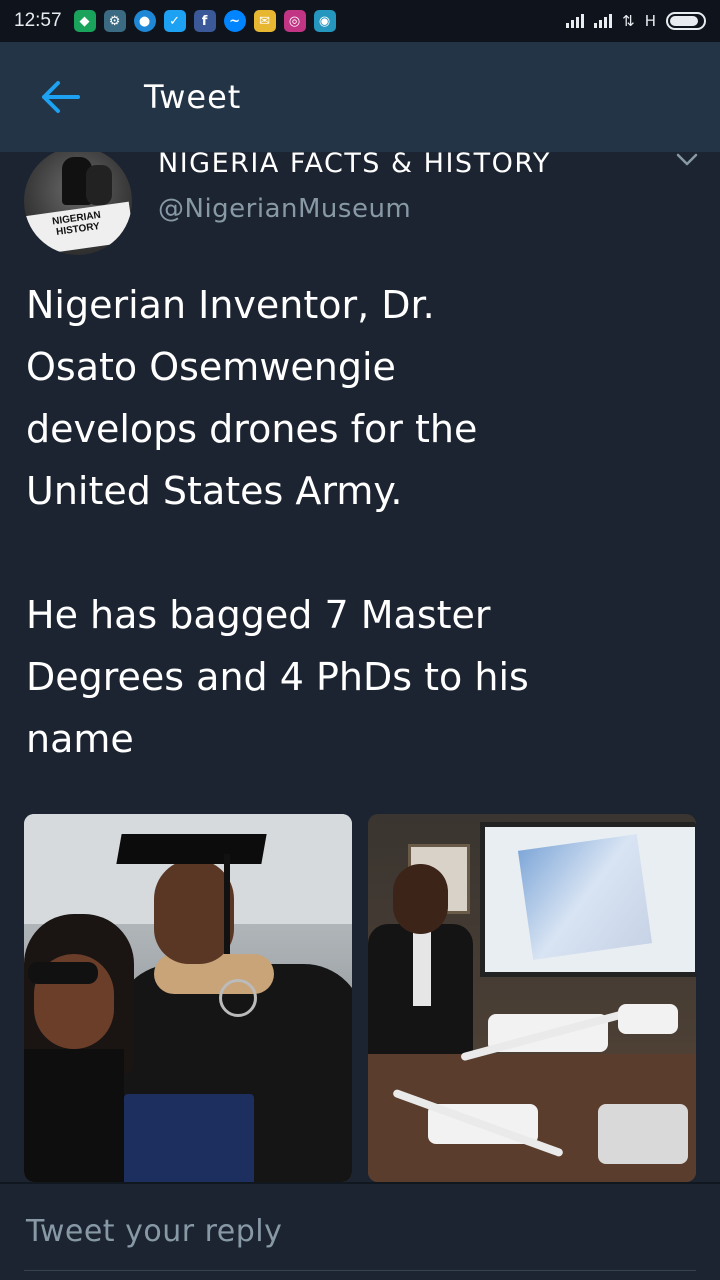  What do you see at coordinates (575, 21) in the screenshot?
I see `signal-icon` at bounding box center [575, 21].